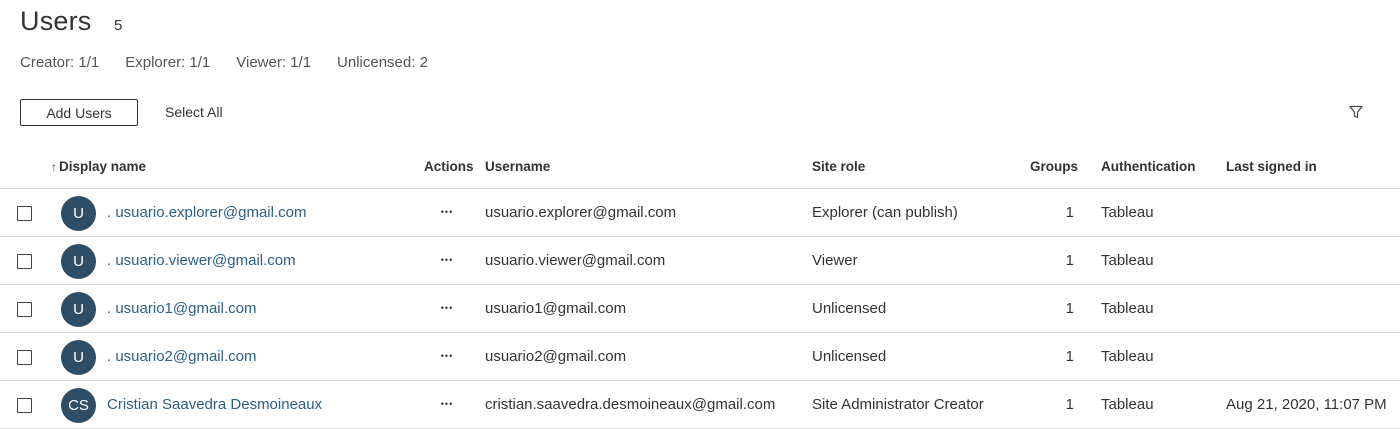  Describe the element at coordinates (56, 21) in the screenshot. I see `page-title: Users` at that location.